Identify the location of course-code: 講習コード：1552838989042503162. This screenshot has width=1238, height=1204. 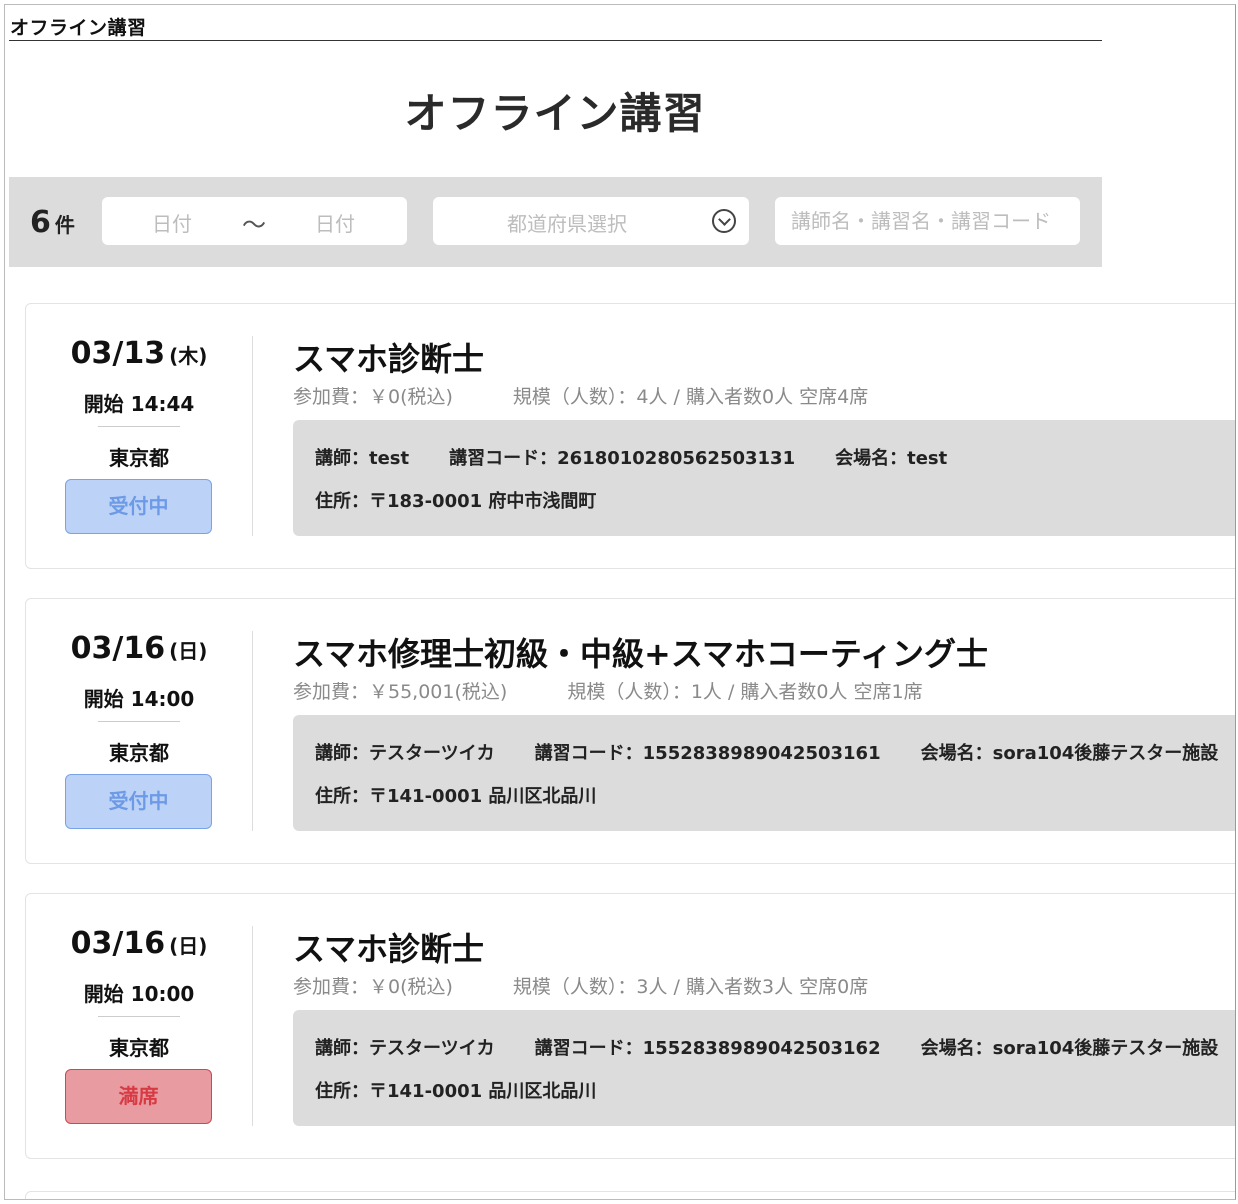
(707, 1048).